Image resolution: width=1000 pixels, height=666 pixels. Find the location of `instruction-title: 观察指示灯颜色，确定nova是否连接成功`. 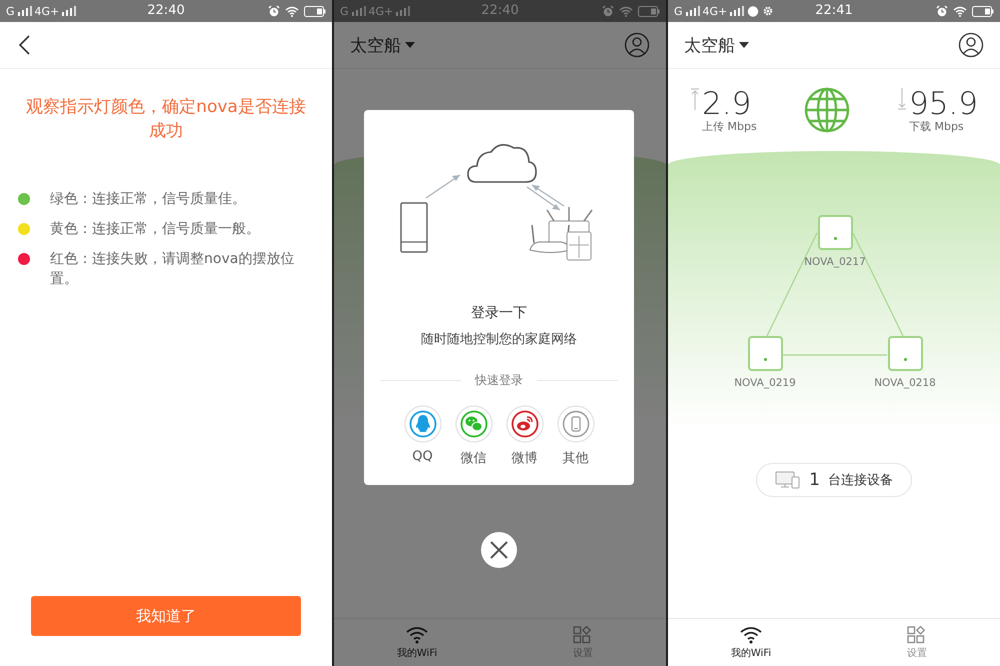

instruction-title: 观察指示灯颜色，确定nova是否连接成功 is located at coordinates (166, 119).